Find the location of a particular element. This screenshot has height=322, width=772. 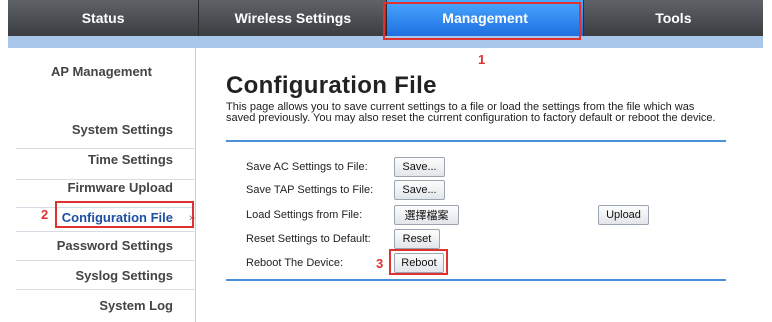

upload-button: Upload is located at coordinates (623, 215).